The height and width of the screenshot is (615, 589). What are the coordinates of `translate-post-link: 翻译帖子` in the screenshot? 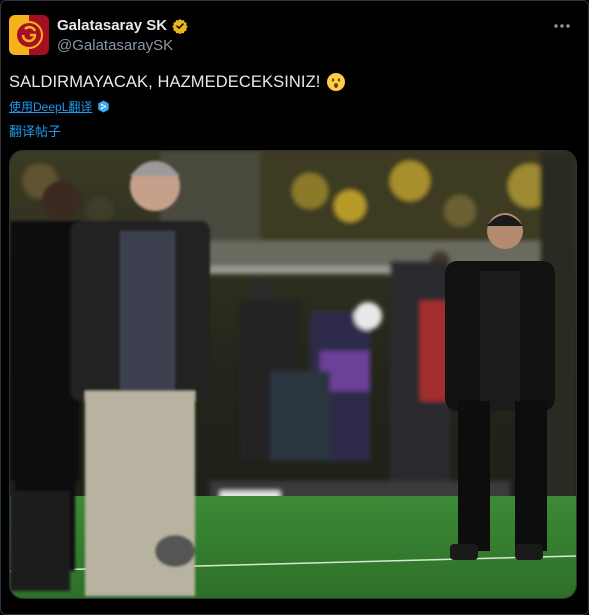 It's located at (35, 130).